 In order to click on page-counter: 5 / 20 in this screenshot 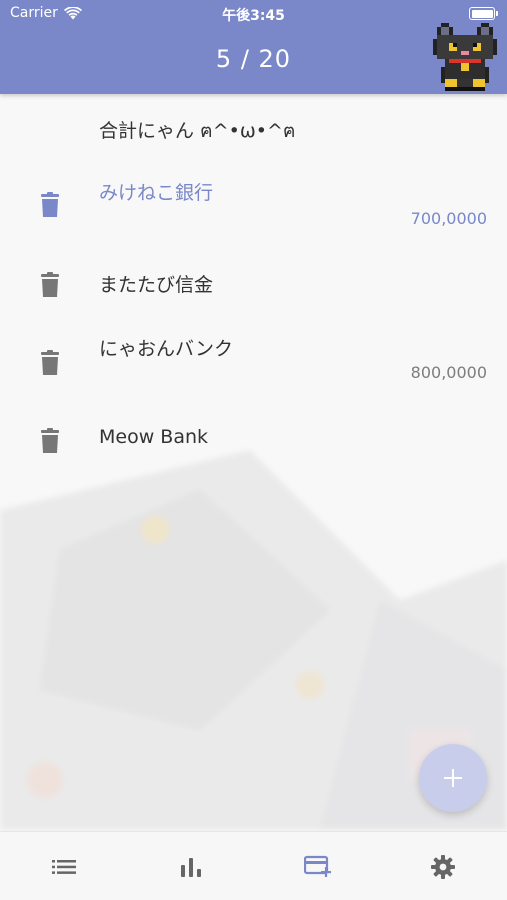, I will do `click(253, 59)`.